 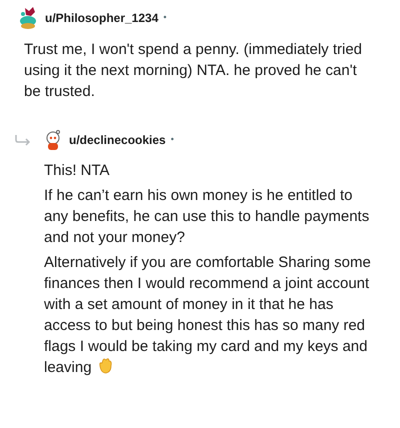 I want to click on avatar-icon, so click(x=28, y=18).